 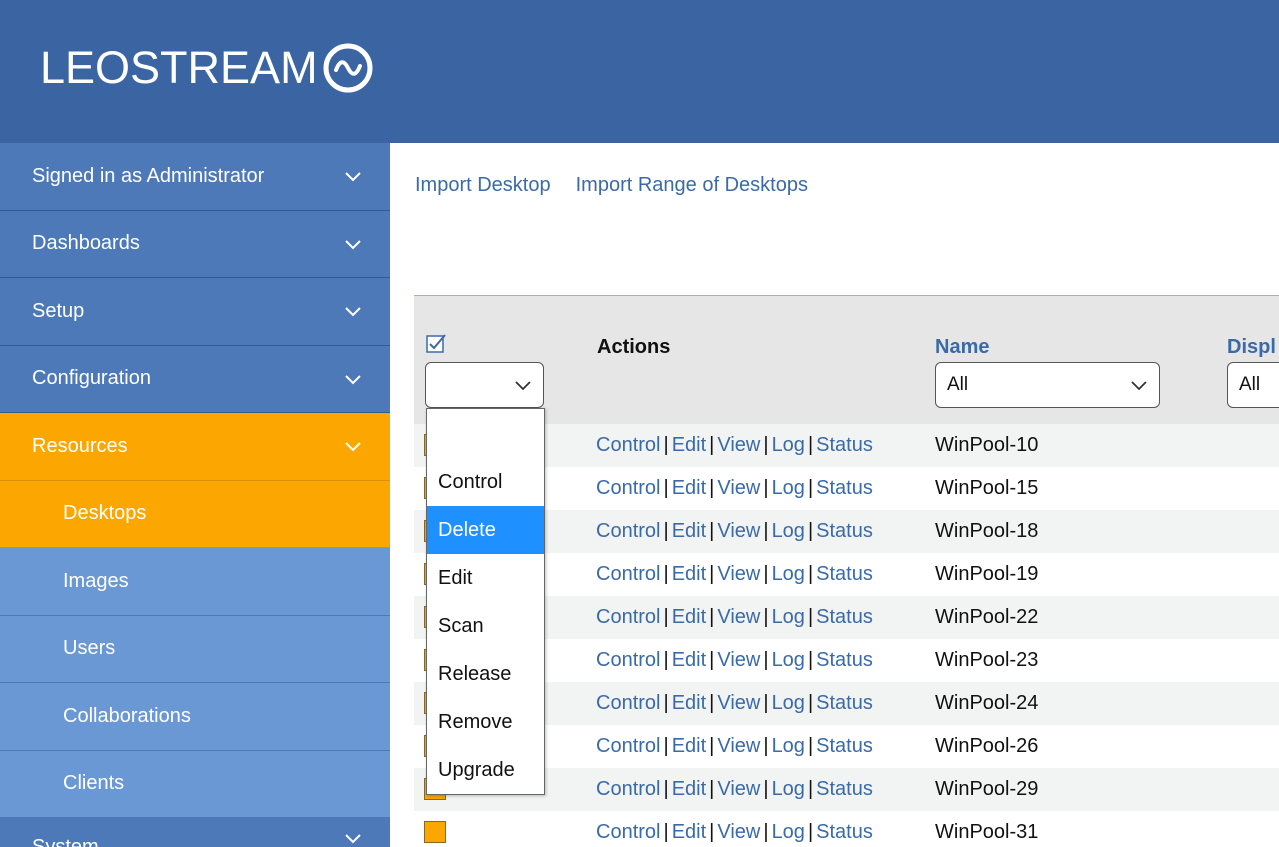 What do you see at coordinates (987, 488) in the screenshot?
I see `desktop-name: WinPool-15` at bounding box center [987, 488].